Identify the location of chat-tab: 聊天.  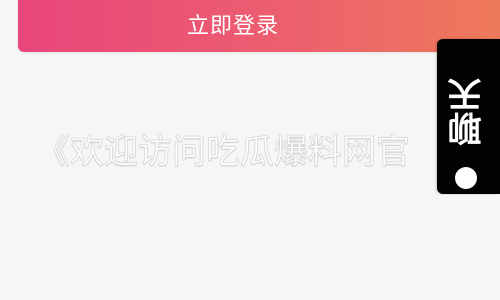
(468, 116).